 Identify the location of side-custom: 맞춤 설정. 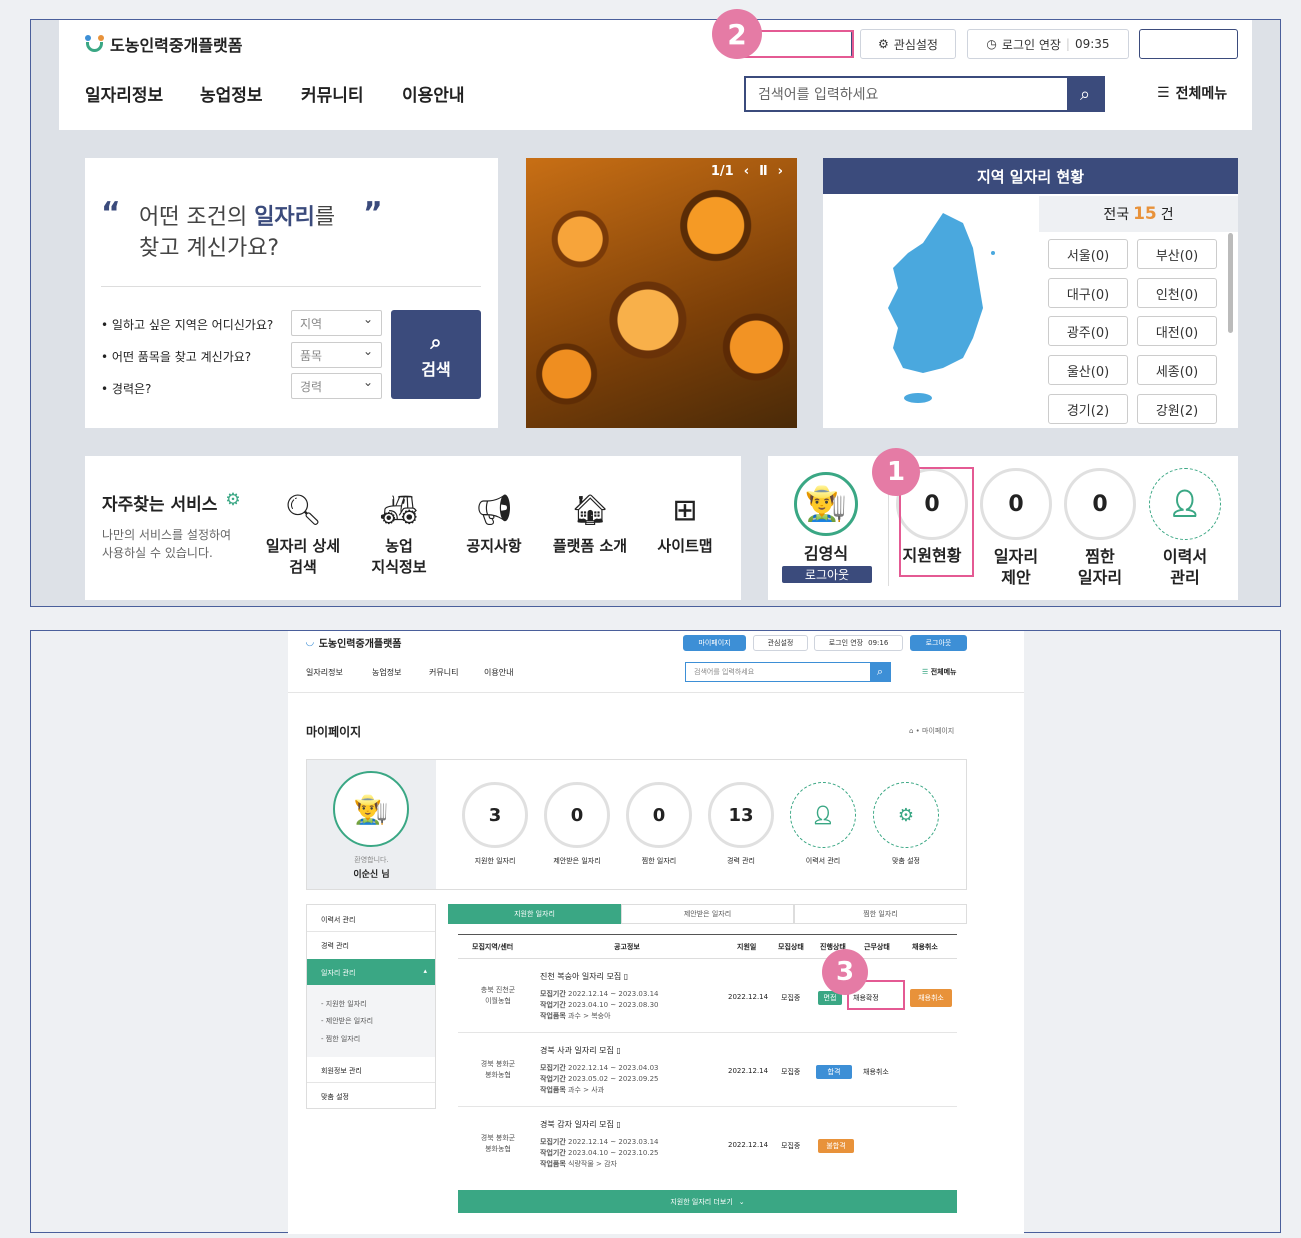
(335, 1097).